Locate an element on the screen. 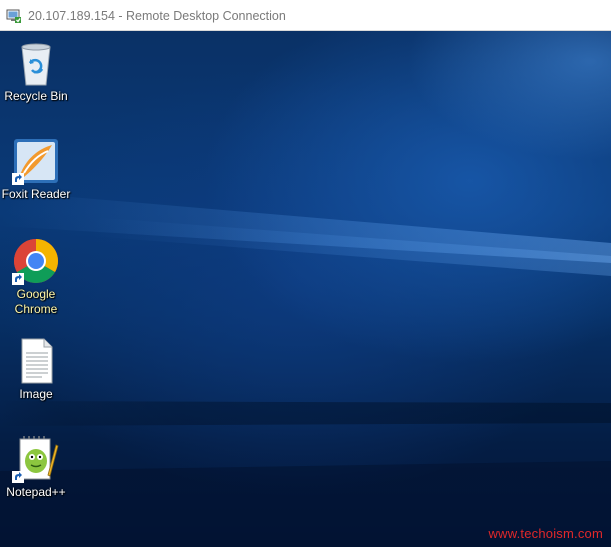 The height and width of the screenshot is (547, 611). desktop-icon-foxit-reader: Foxit Reader is located at coordinates (36, 169).